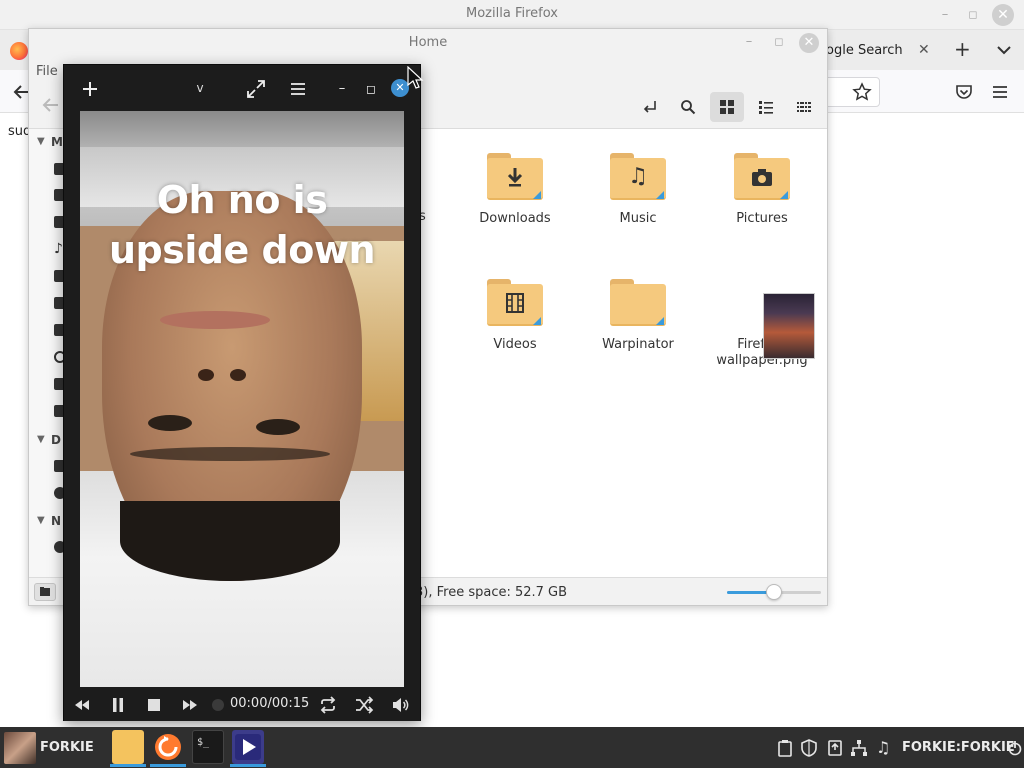 Image resolution: width=1024 pixels, height=768 pixels. What do you see at coordinates (230, 454) in the screenshot?
I see `video-brow` at bounding box center [230, 454].